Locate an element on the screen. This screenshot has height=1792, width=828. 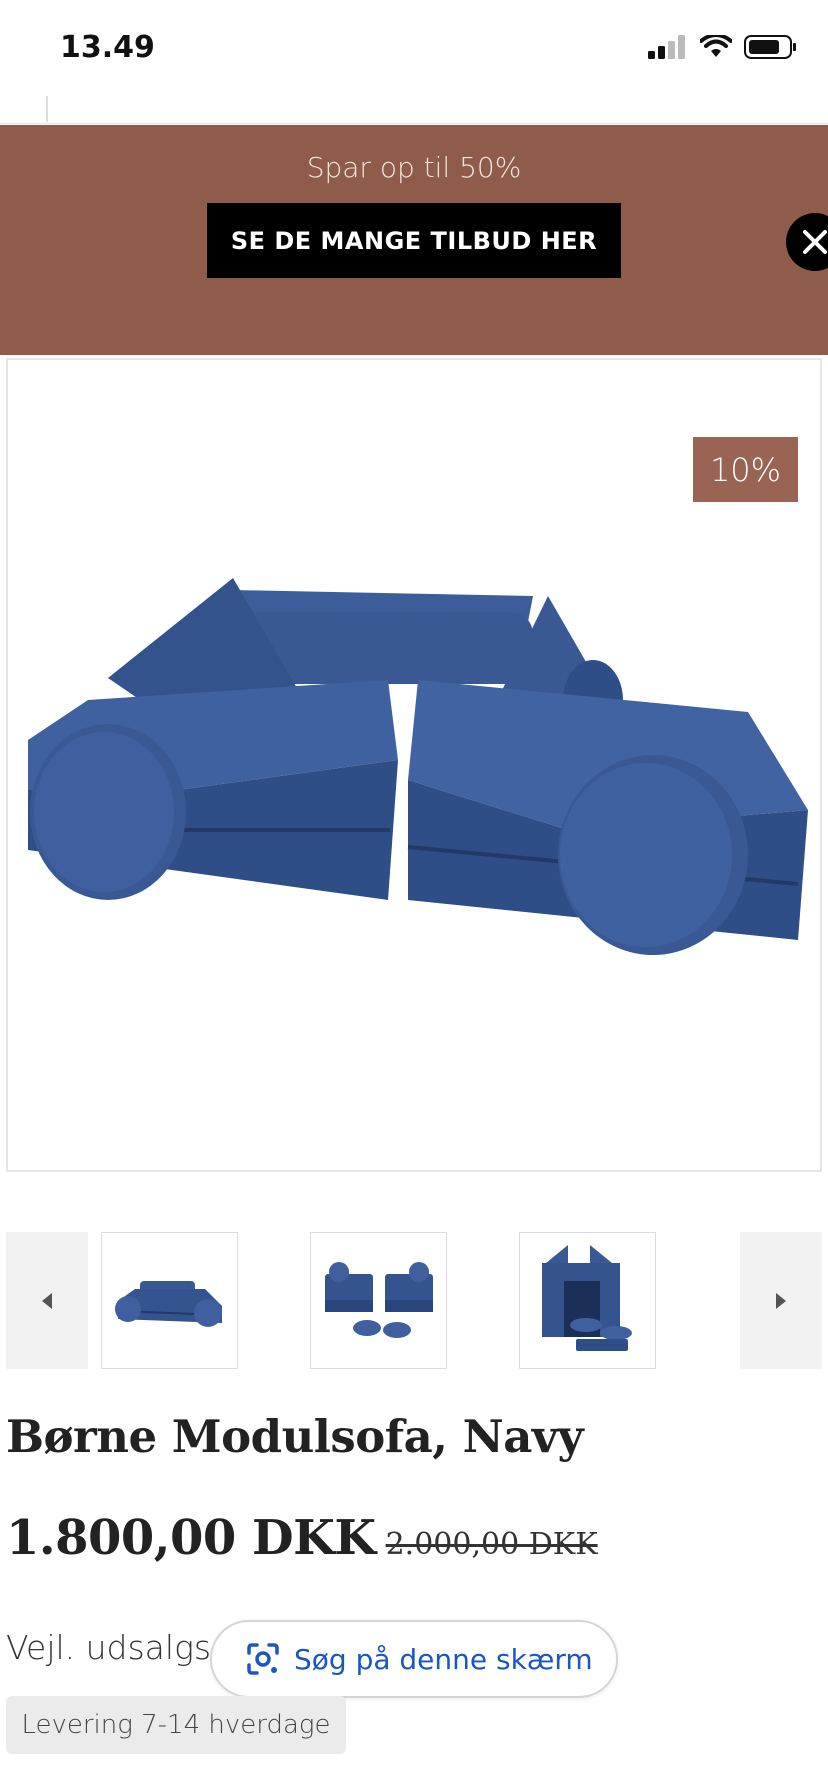
price-old: 2.000,00 DKK is located at coordinates (491, 1544).